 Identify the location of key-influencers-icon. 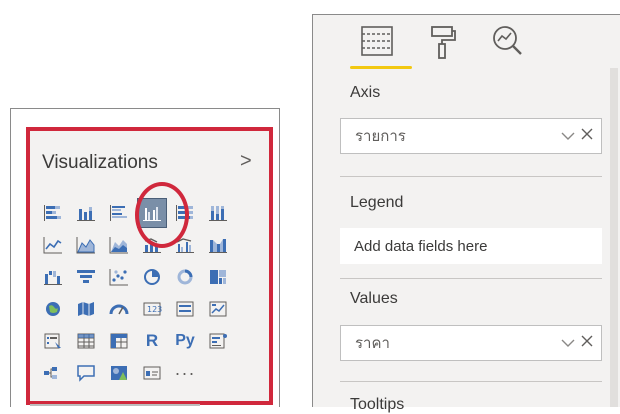
(218, 341).